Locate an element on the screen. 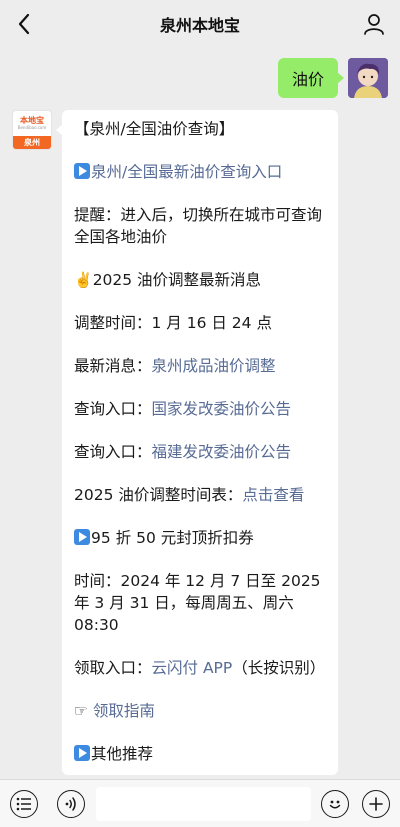 This screenshot has width=400, height=827. fujian-notice-link: 福建发改委油价公告 is located at coordinates (222, 452).